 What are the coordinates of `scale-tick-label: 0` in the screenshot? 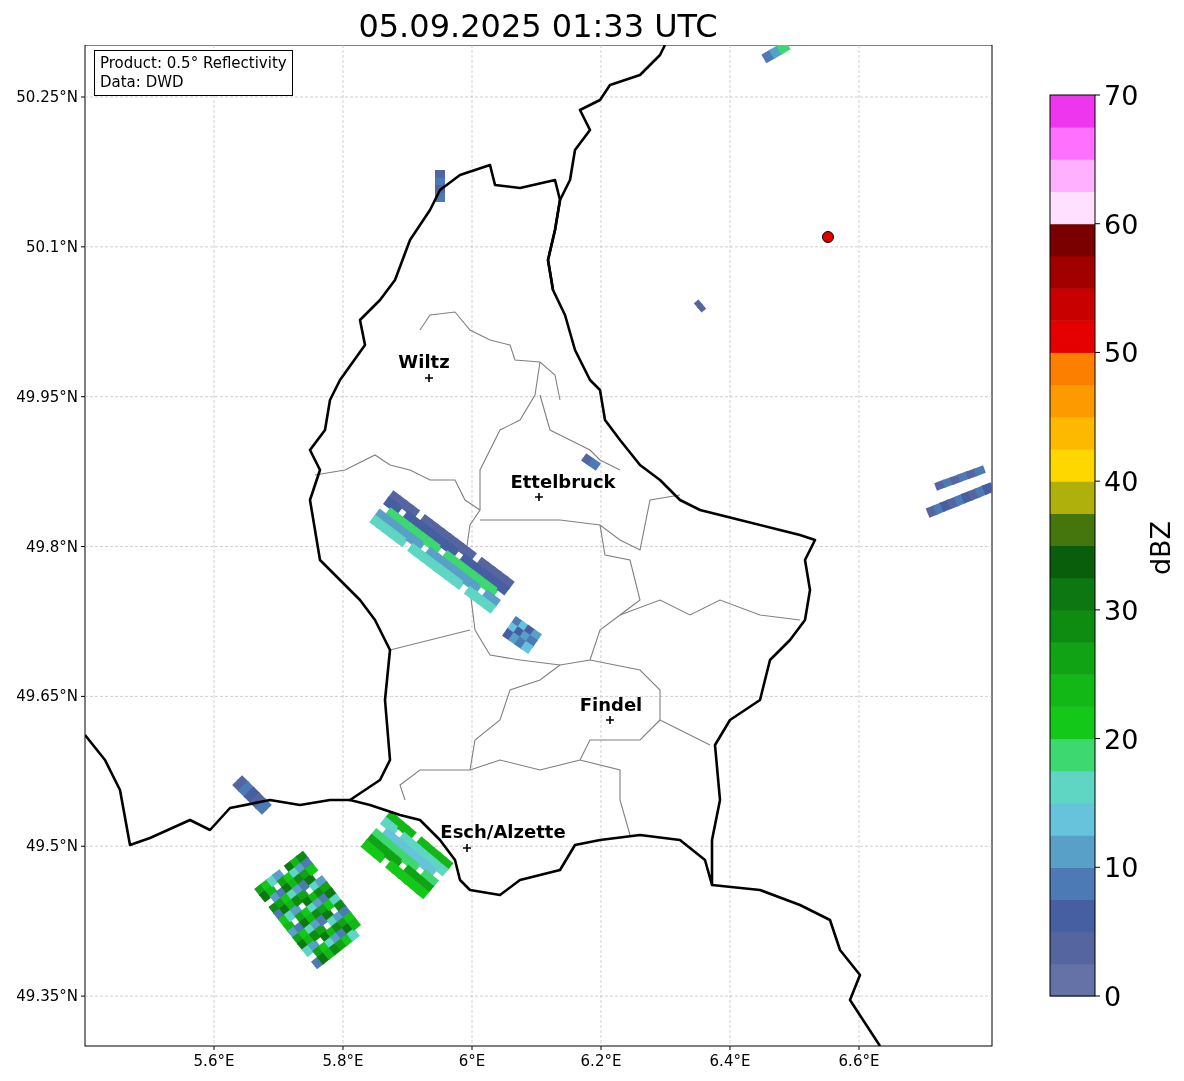 It's located at (1113, 996).